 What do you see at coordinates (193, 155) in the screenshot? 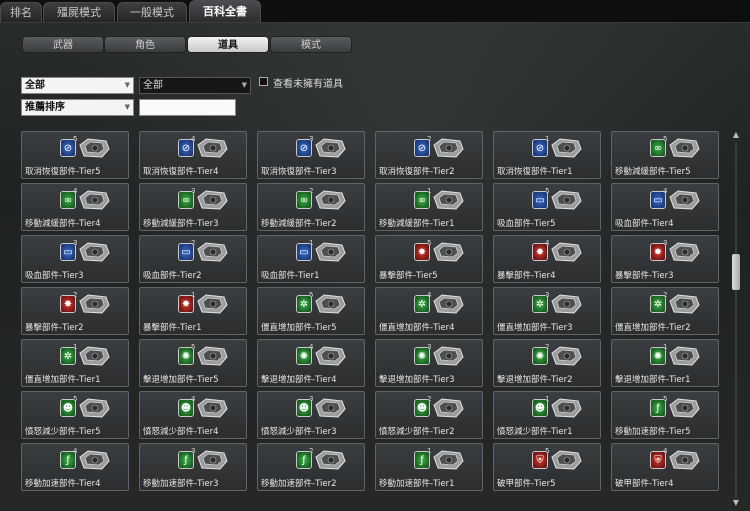
I see `item-card: 4⊘取消恢復部件-Tier4` at bounding box center [193, 155].